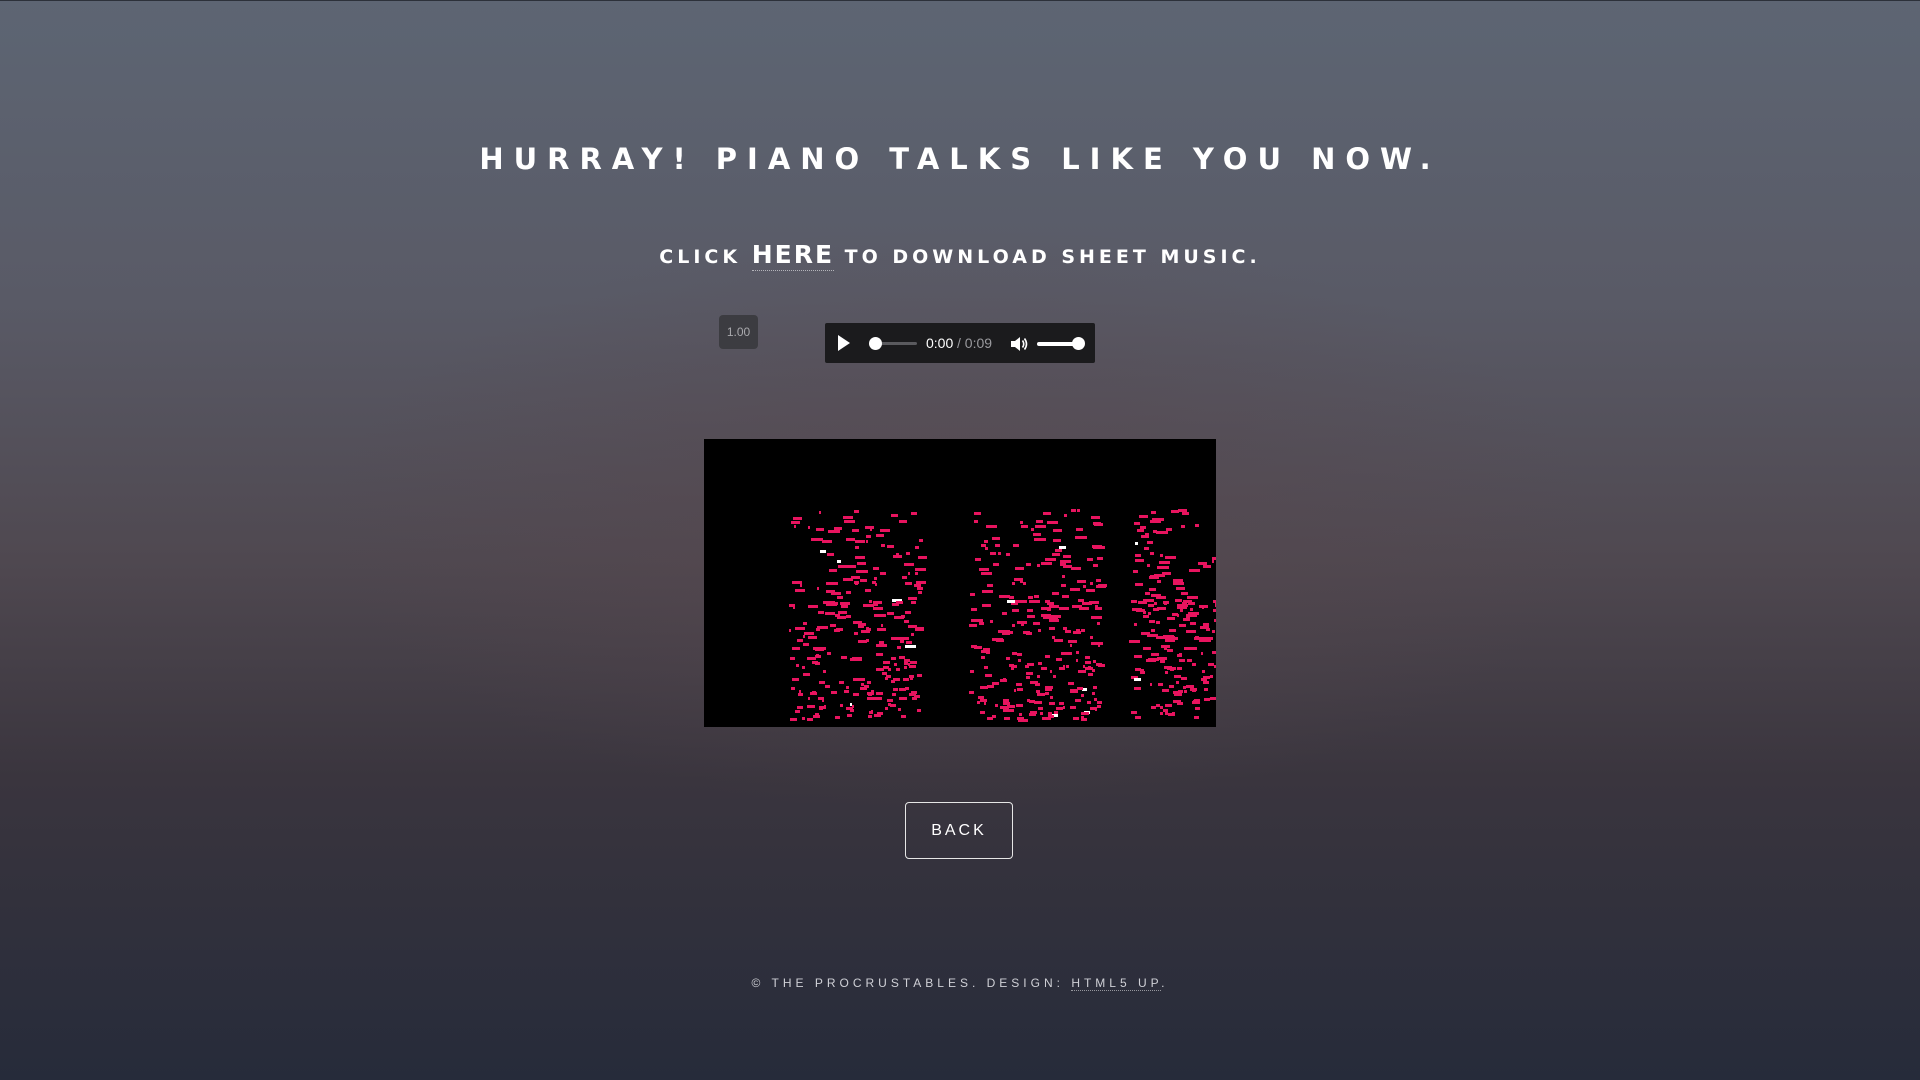 The width and height of the screenshot is (1920, 1080). I want to click on back-button: BACK, so click(959, 830).